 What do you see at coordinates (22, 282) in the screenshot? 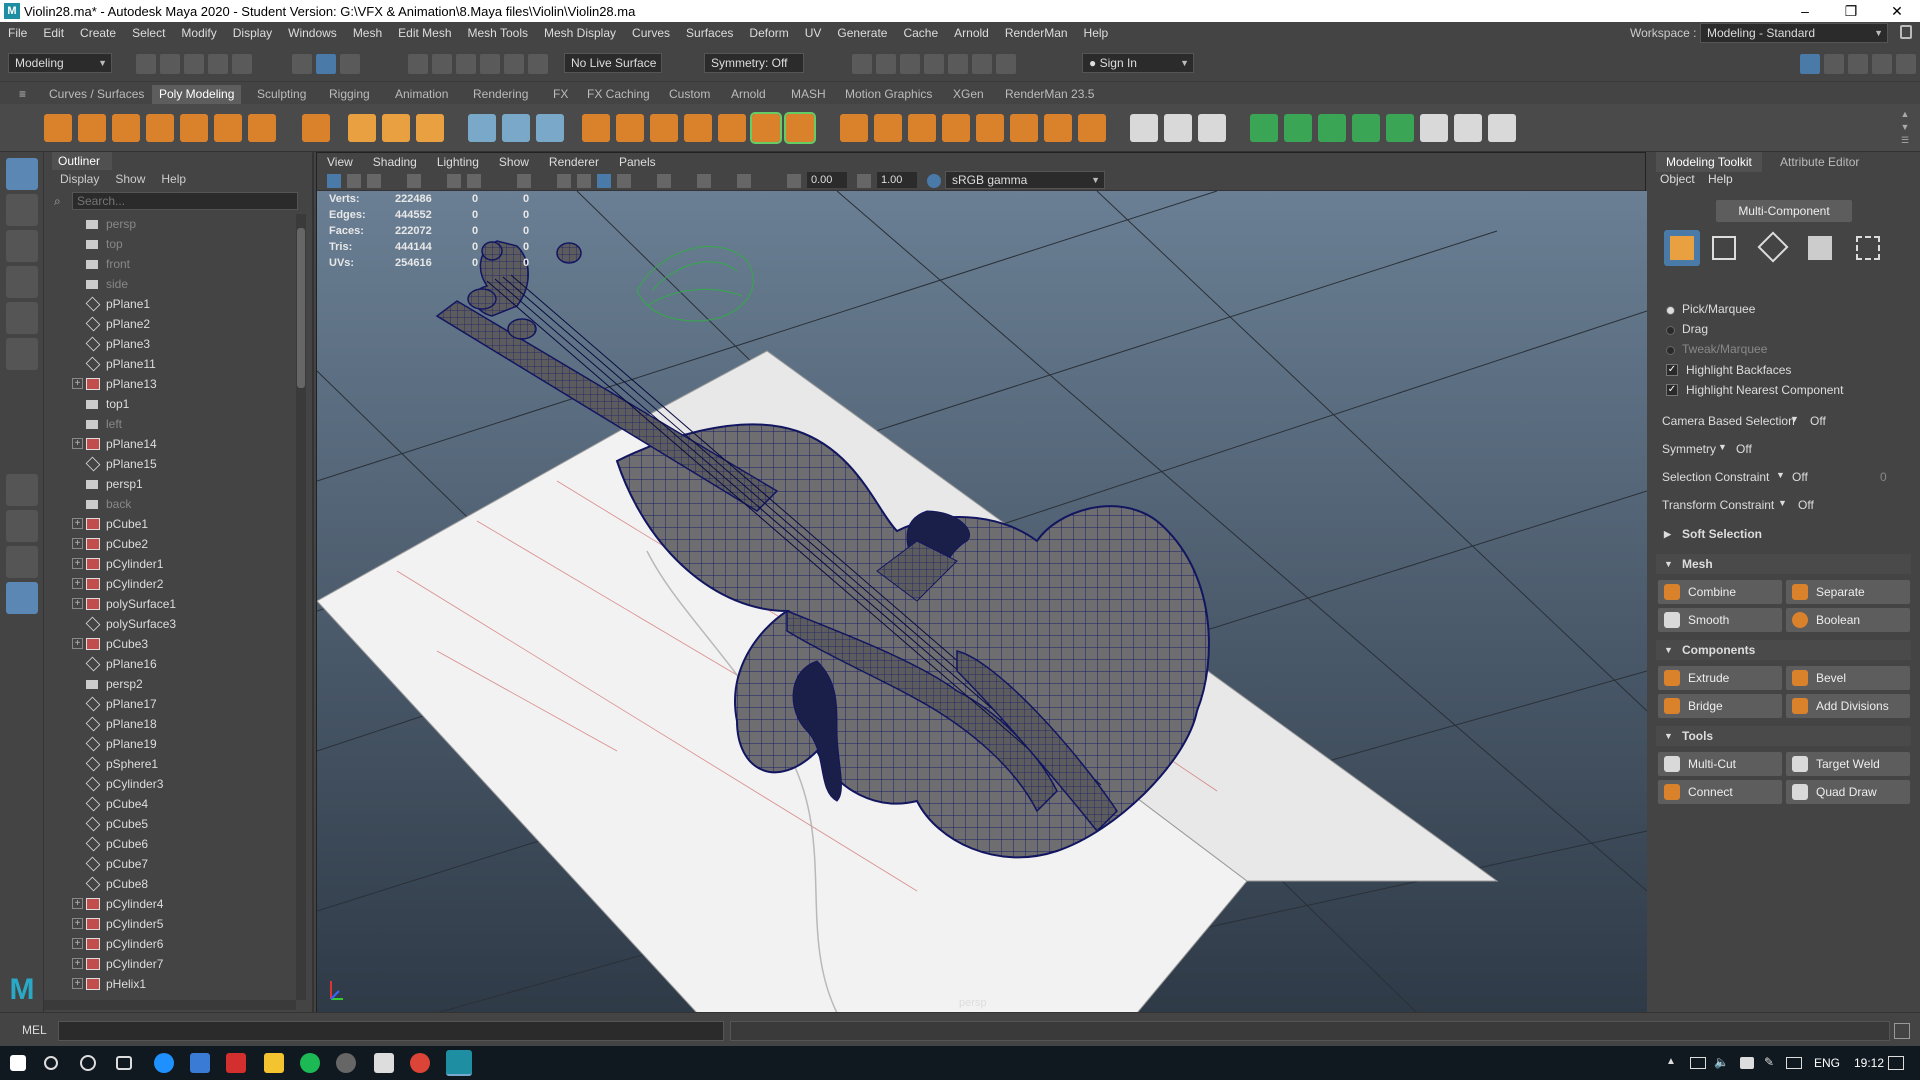
I see `move-tool-icon` at bounding box center [22, 282].